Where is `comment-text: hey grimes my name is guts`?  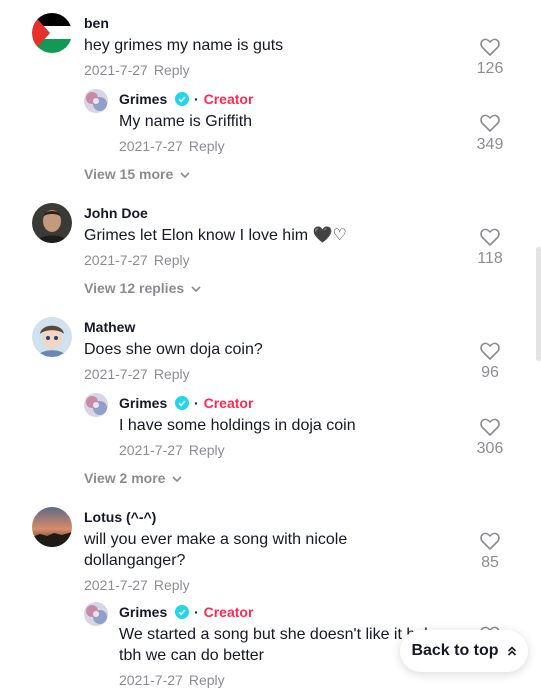
comment-text: hey grimes my name is guts is located at coordinates (184, 45).